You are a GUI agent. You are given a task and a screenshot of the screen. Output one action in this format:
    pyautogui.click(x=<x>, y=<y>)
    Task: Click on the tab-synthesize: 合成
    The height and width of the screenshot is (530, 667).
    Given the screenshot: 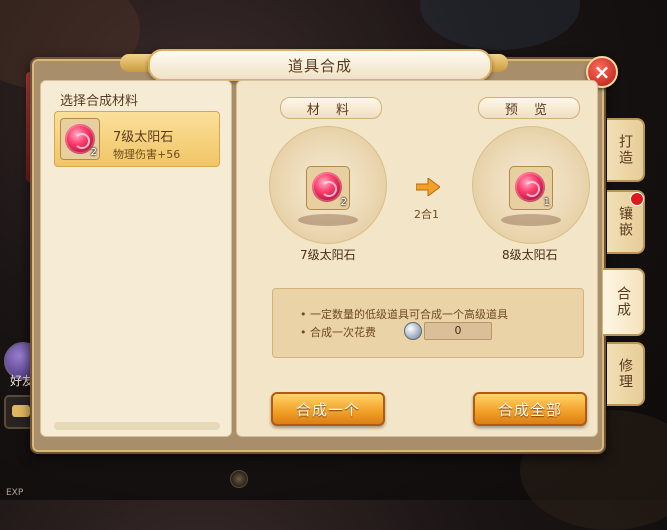 What is the action you would take?
    pyautogui.click(x=624, y=302)
    